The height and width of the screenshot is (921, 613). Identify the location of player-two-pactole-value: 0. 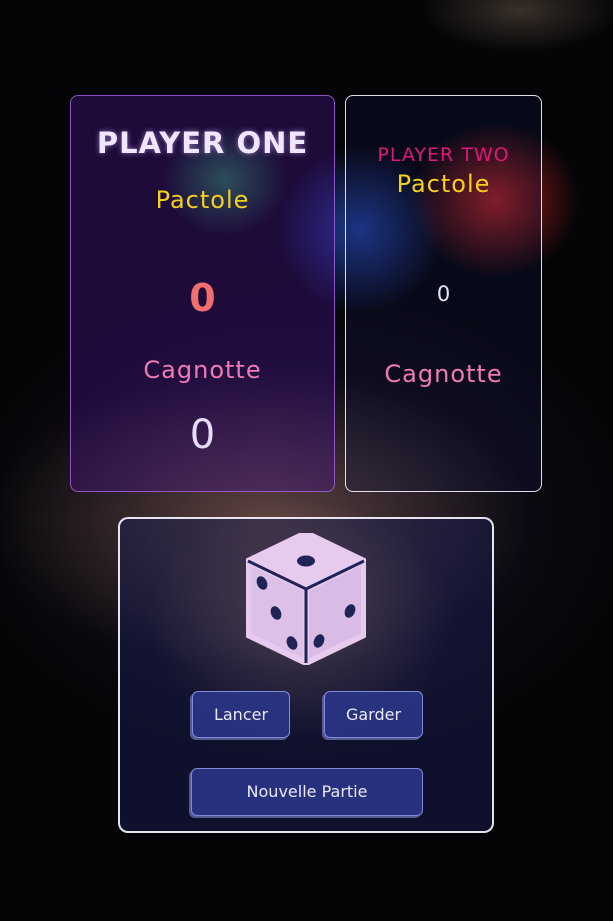
(443, 294).